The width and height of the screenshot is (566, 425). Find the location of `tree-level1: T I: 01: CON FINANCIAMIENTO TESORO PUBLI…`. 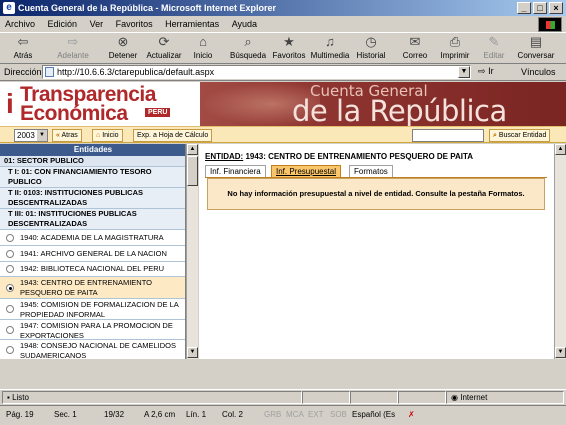

tree-level1: T I: 01: CON FINANCIAMIENTO TESORO PUBLI… is located at coordinates (92, 177).